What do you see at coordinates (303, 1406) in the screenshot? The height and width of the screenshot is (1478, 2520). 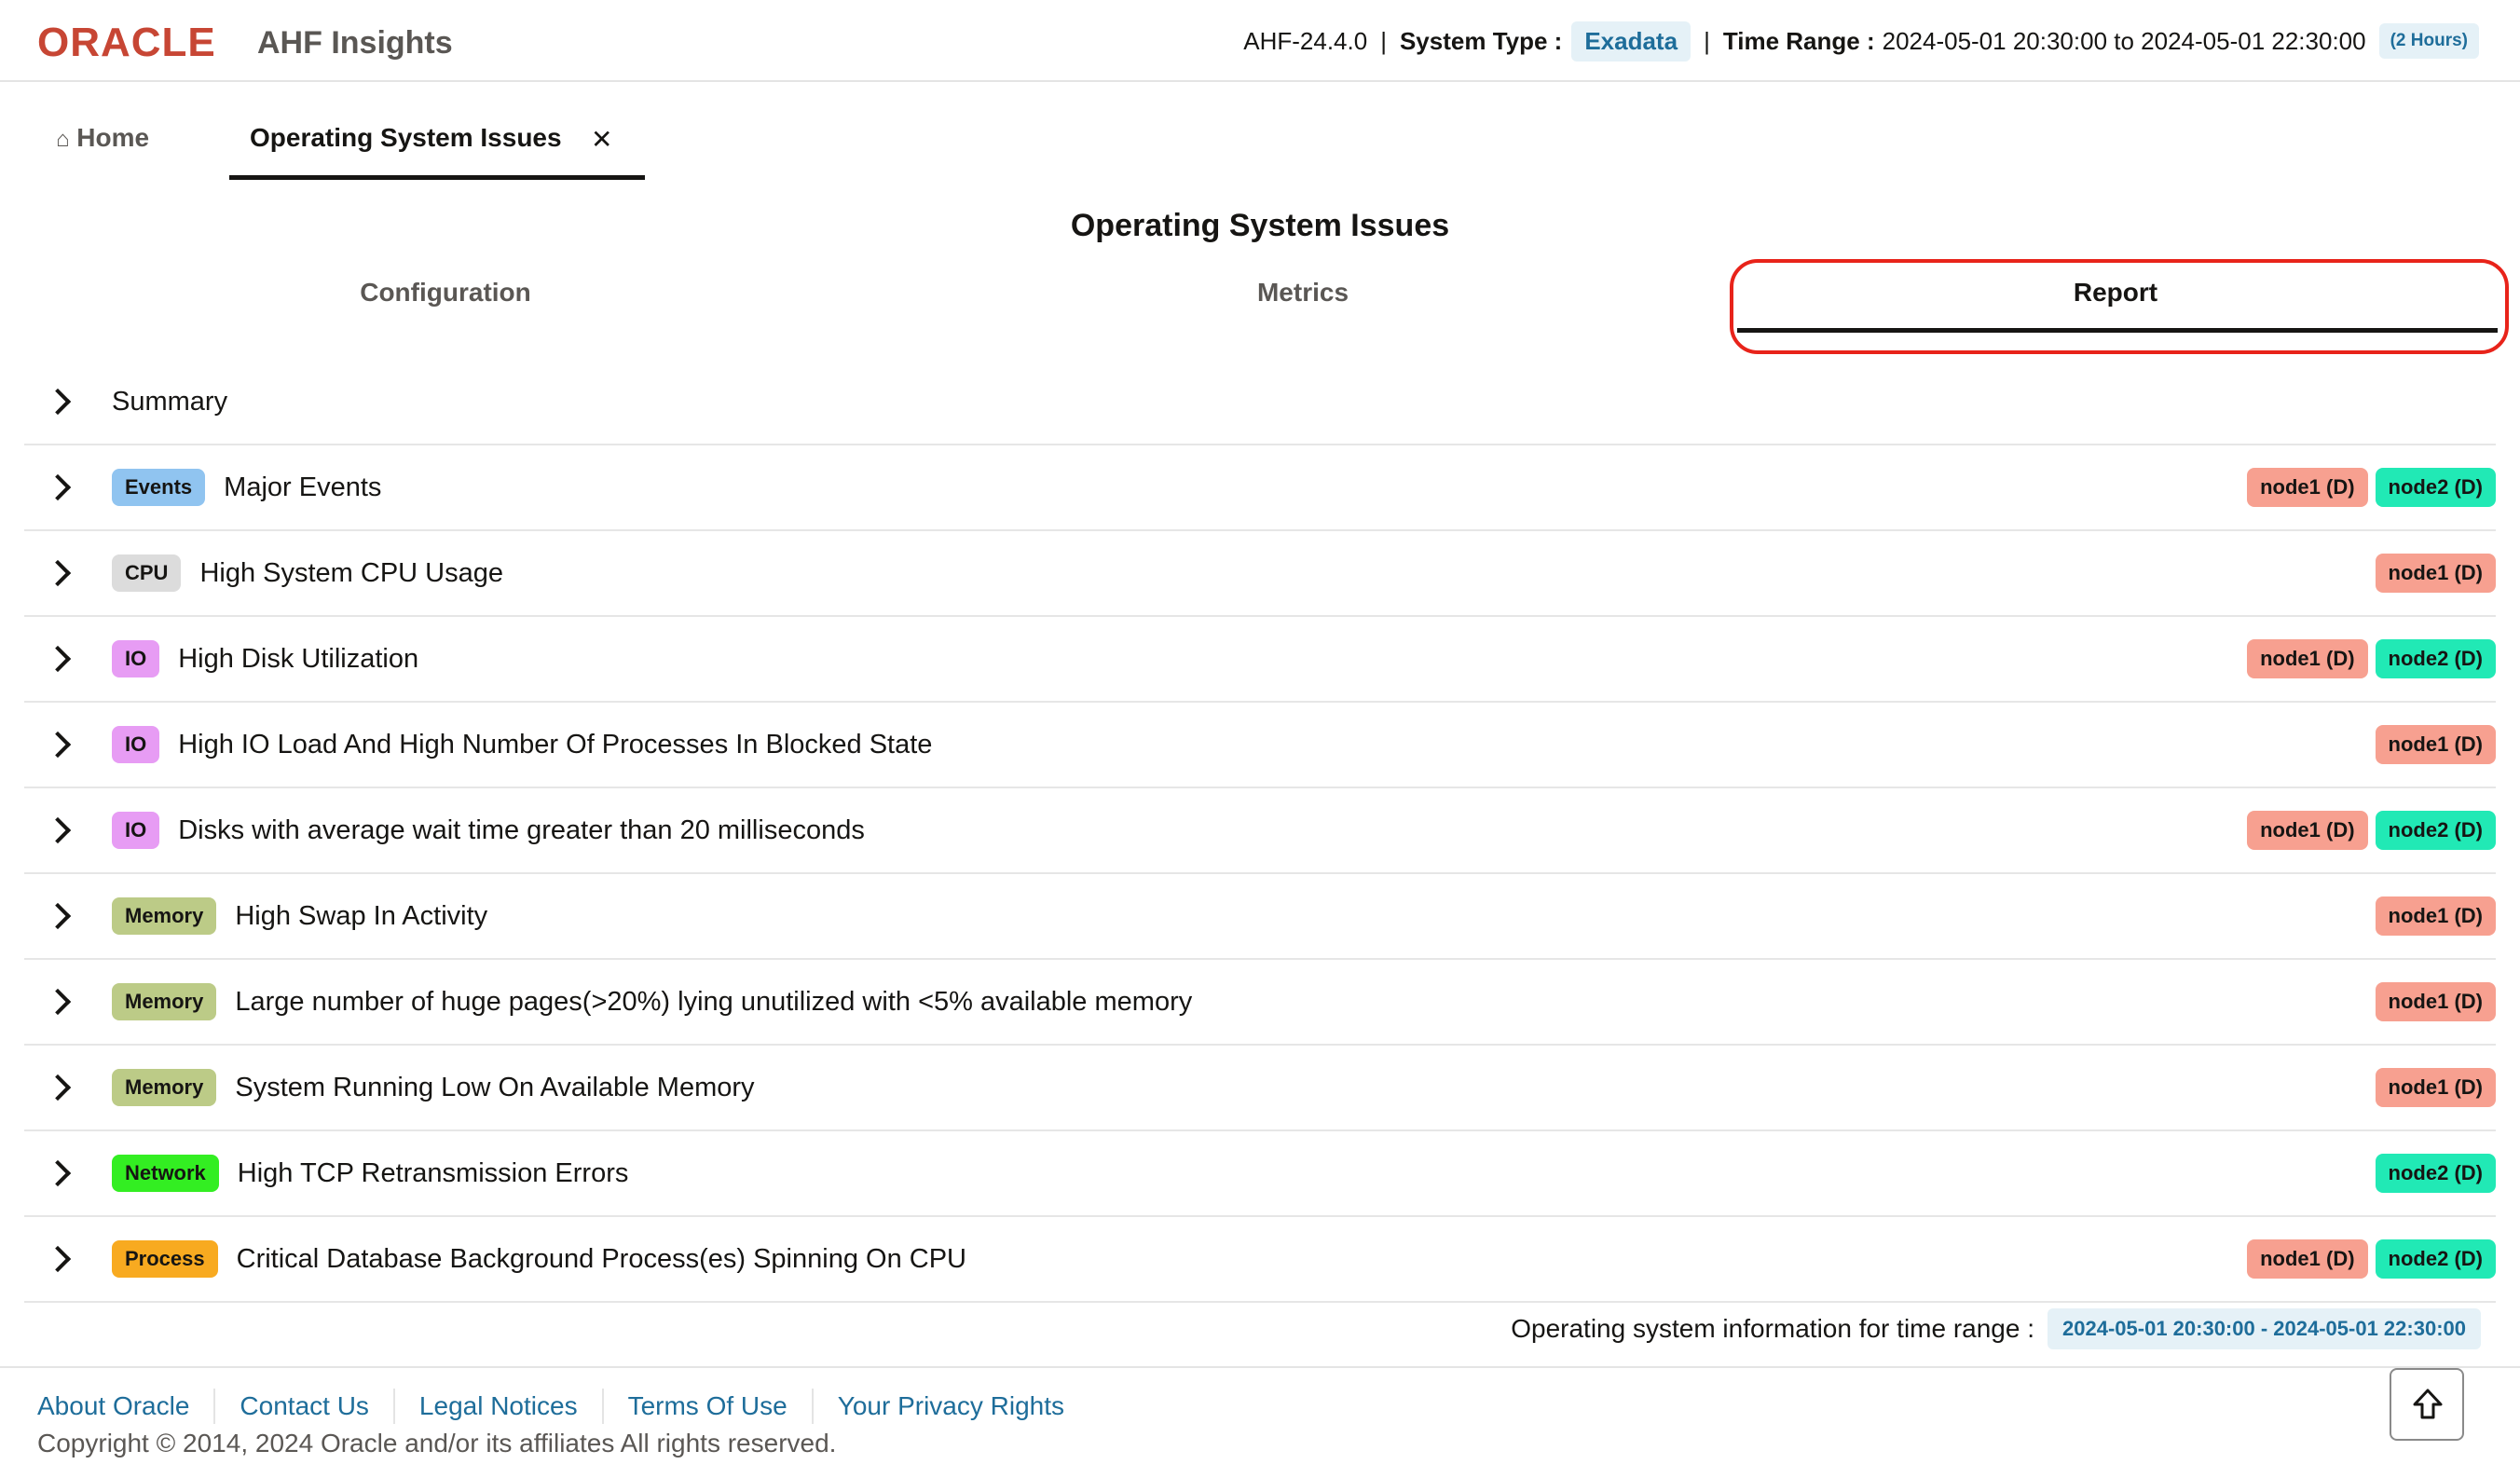 I see `footer-link-contact-us: Contact Us` at bounding box center [303, 1406].